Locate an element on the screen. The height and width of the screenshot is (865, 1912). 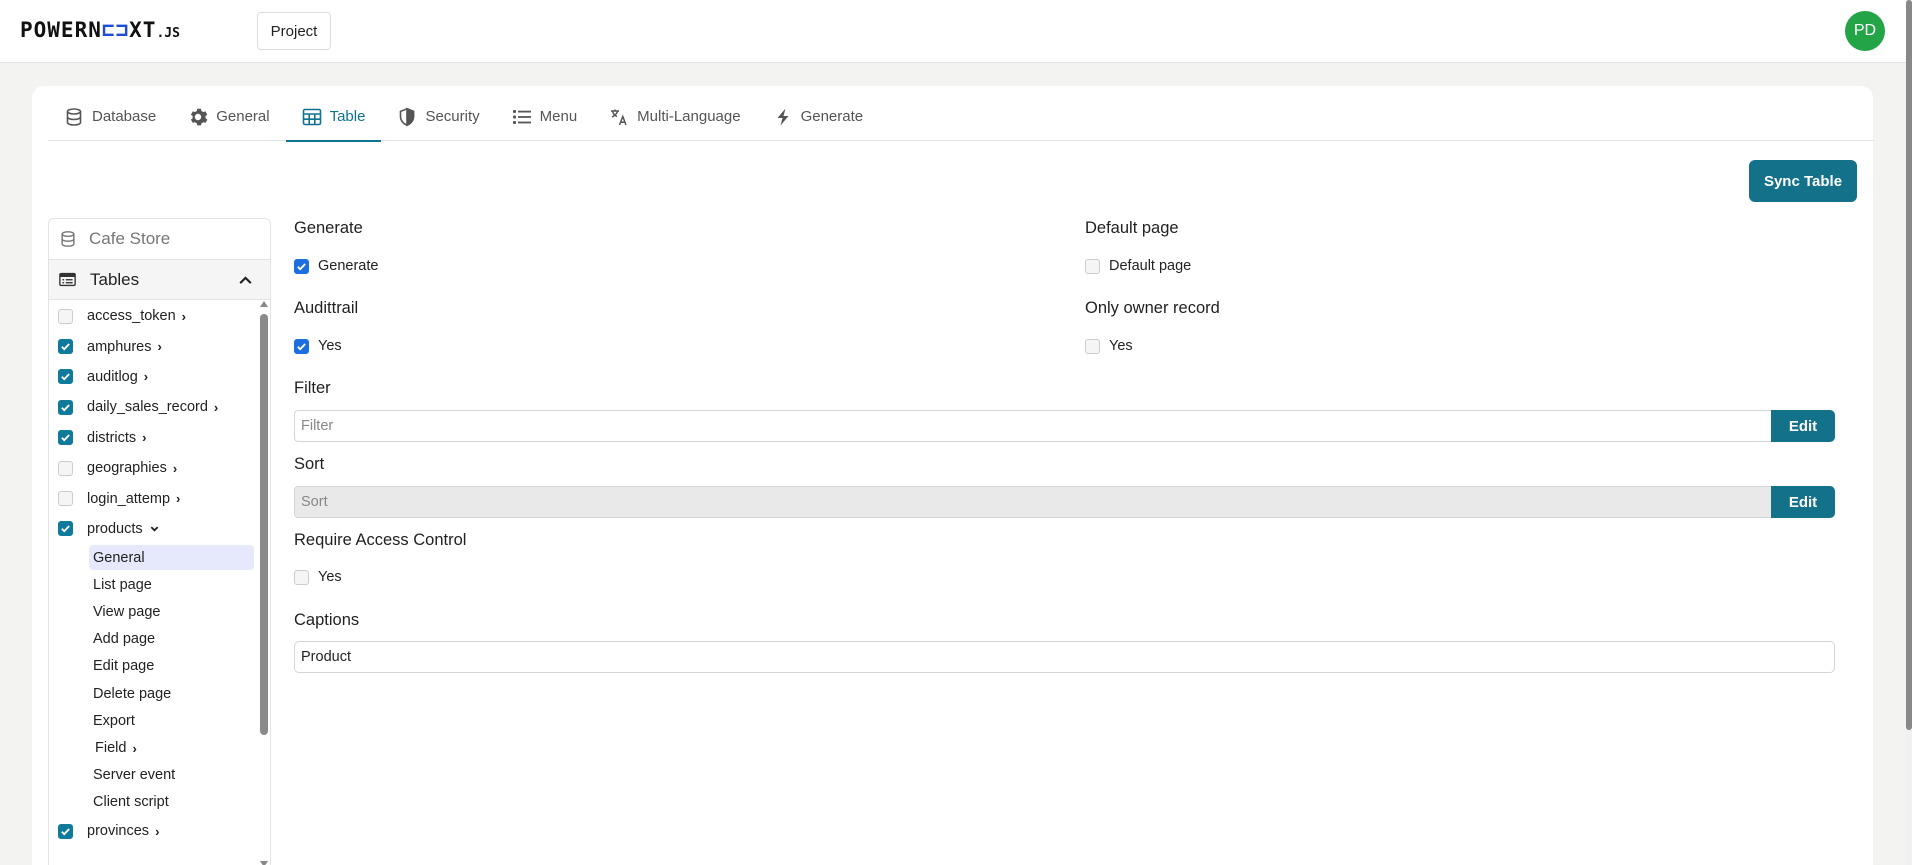
sub-item-field: Field › is located at coordinates (151, 747).